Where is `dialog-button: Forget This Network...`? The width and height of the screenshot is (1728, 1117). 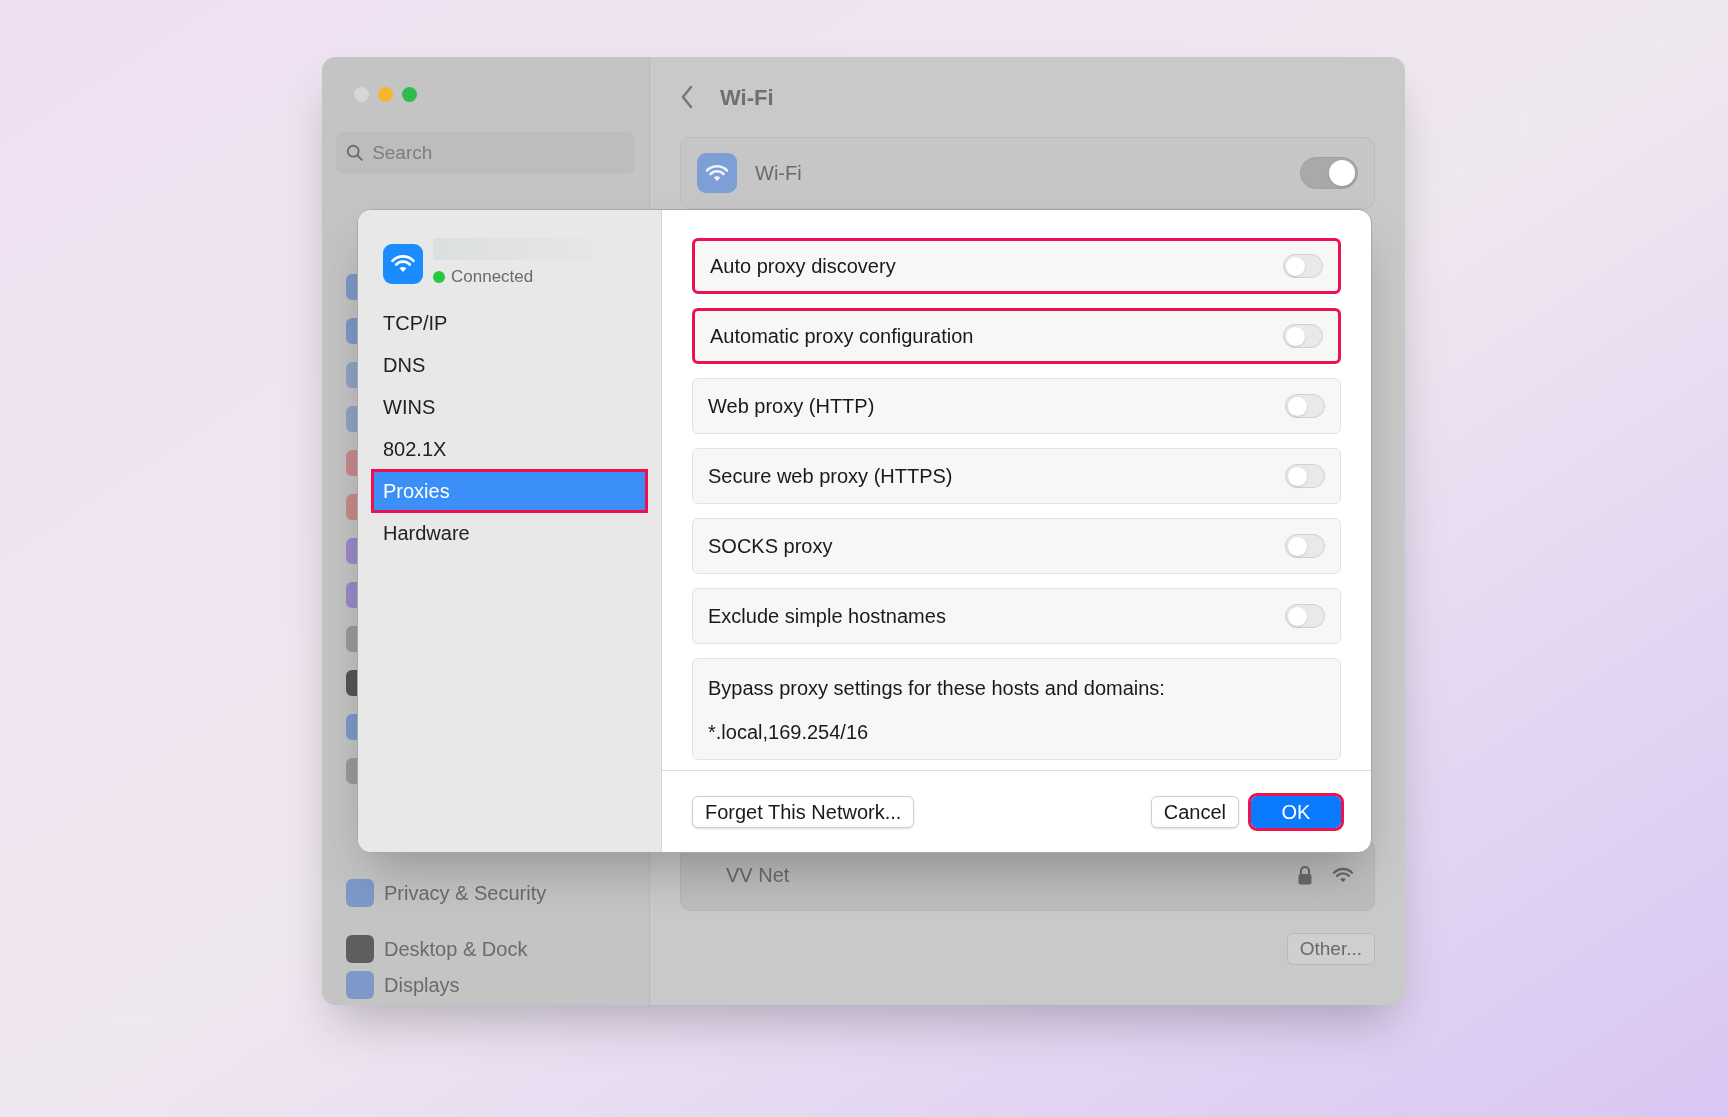
dialog-button: Forget This Network... is located at coordinates (803, 811).